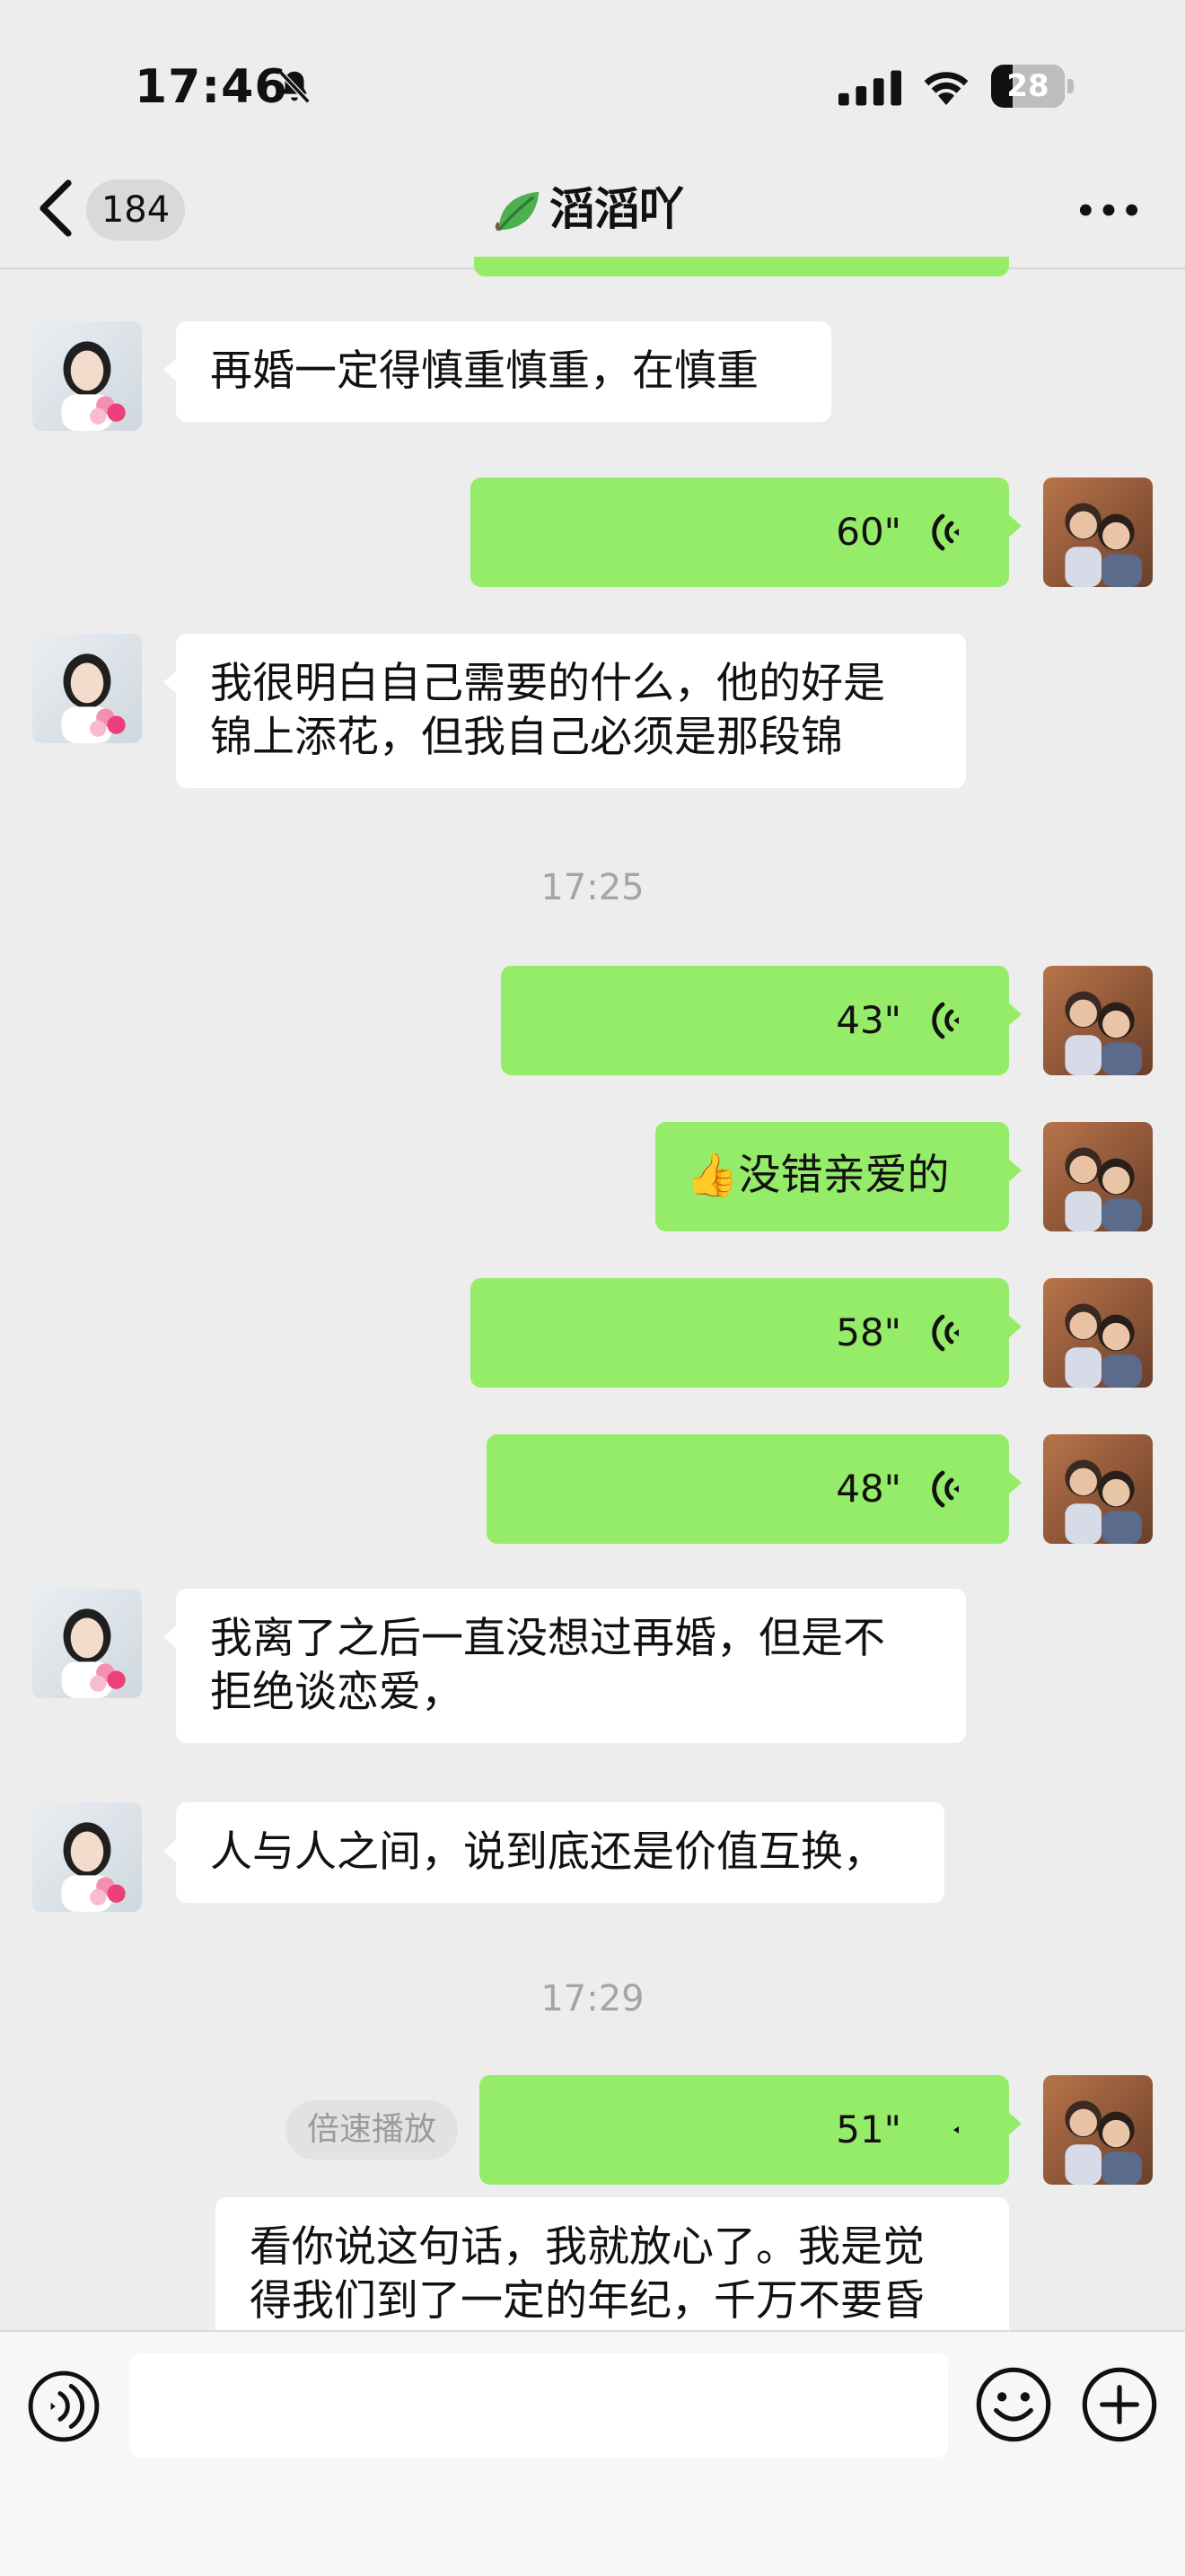 This screenshot has height=2576, width=1185. What do you see at coordinates (517, 211) in the screenshot?
I see `leaf-icon` at bounding box center [517, 211].